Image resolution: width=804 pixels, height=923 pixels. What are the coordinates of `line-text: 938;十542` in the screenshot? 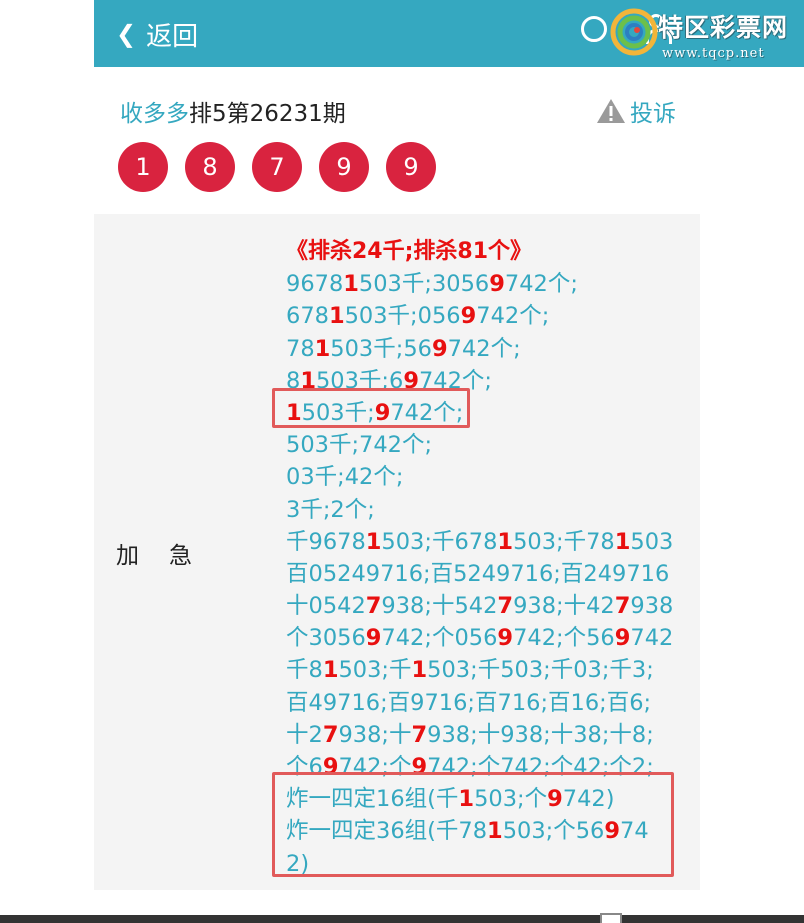 It's located at (439, 606).